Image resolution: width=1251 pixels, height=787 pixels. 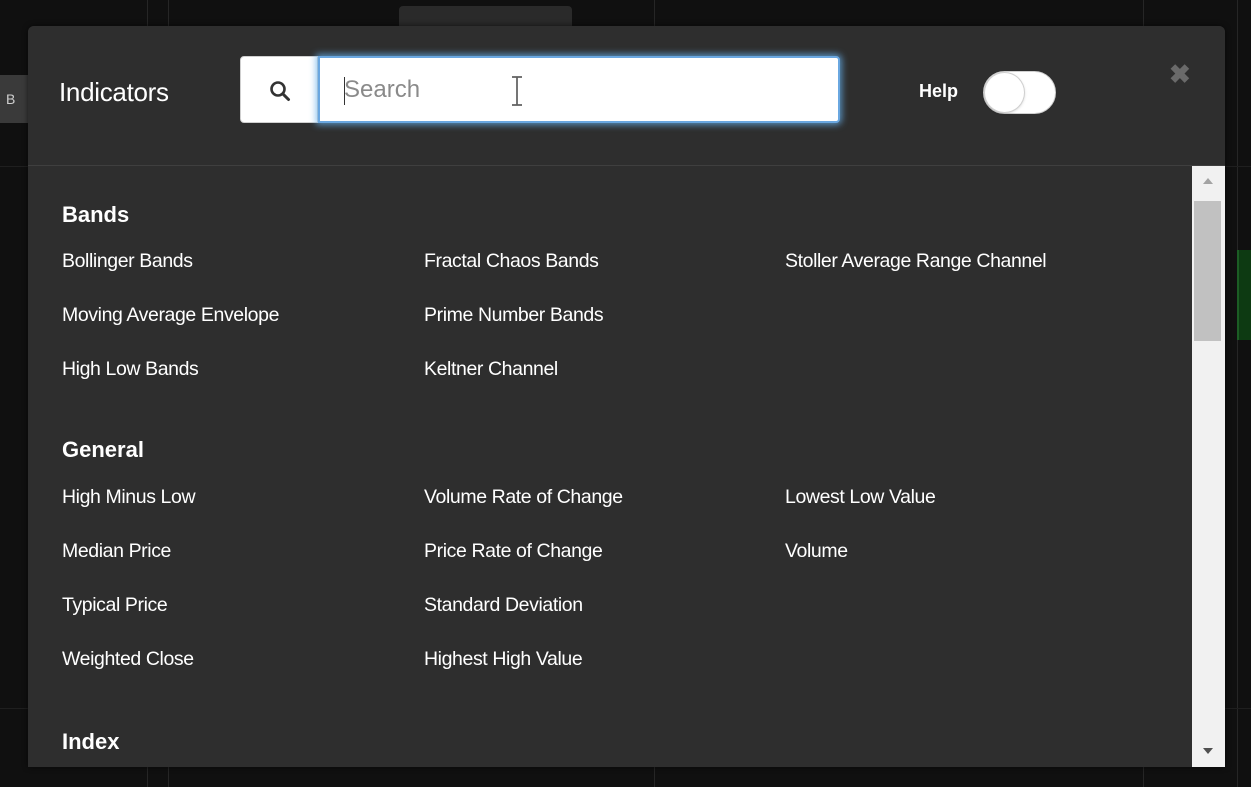 What do you see at coordinates (816, 551) in the screenshot?
I see `indicator-item: Volume` at bounding box center [816, 551].